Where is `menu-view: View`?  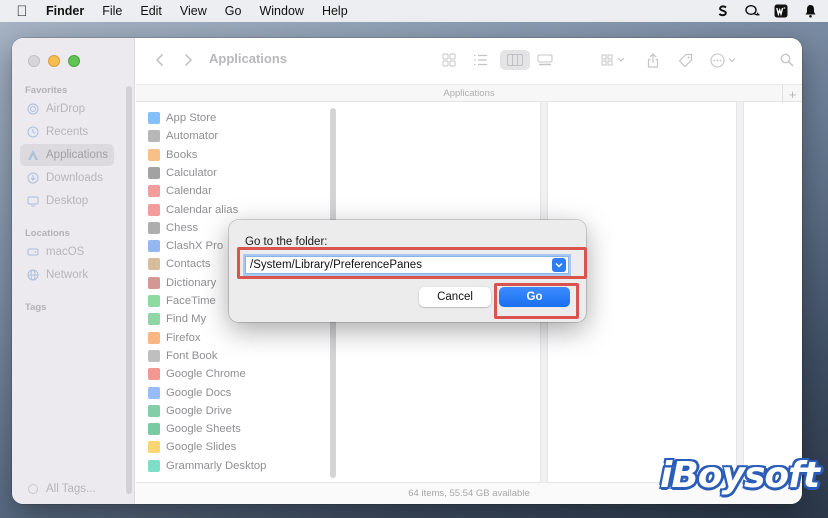 menu-view: View is located at coordinates (193, 11).